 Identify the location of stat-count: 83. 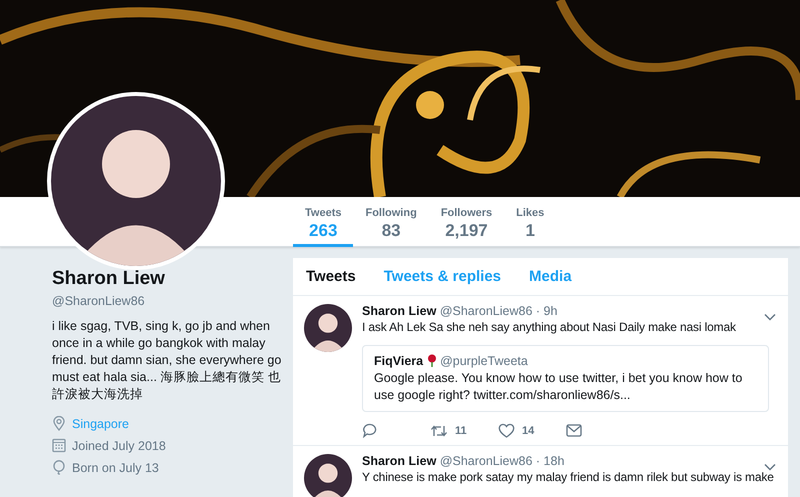
(391, 231).